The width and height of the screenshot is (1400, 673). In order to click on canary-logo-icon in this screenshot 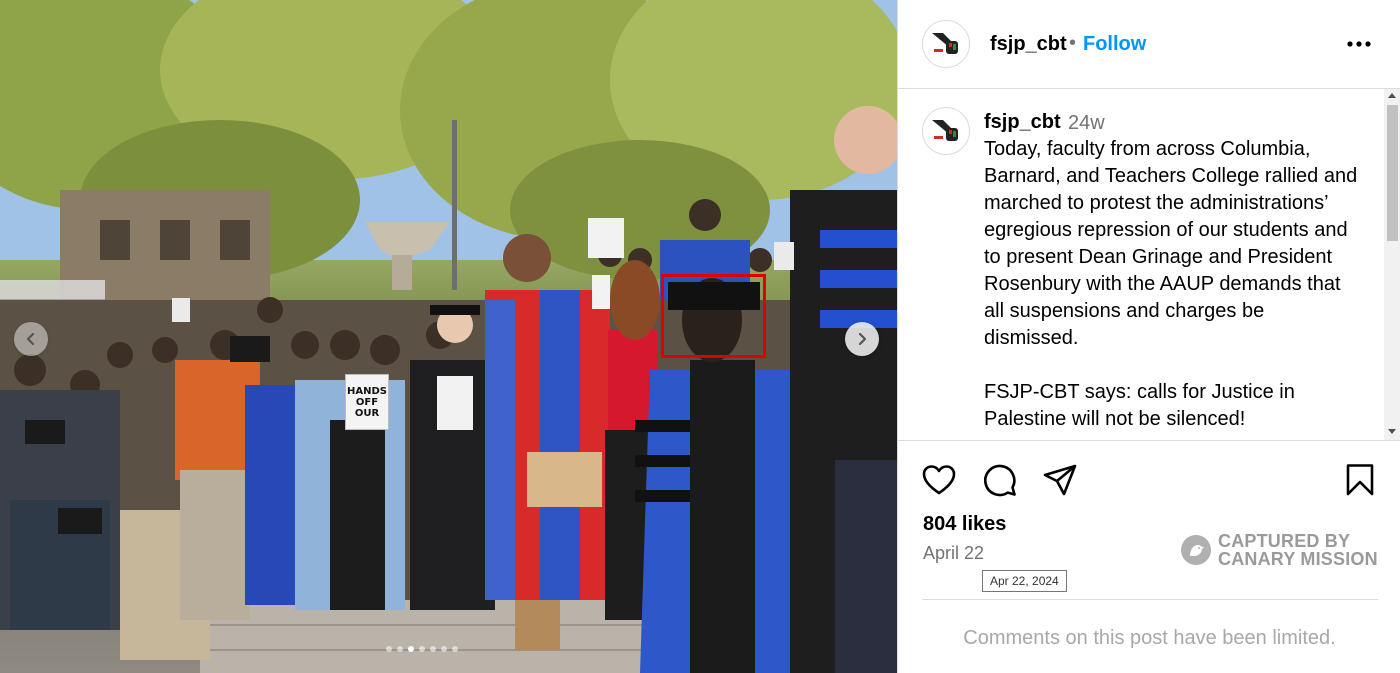, I will do `click(1196, 550)`.